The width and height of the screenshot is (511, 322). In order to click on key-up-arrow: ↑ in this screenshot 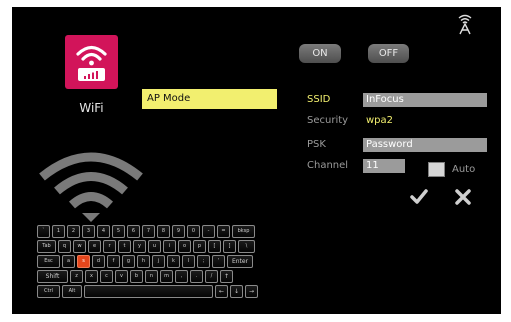, I will do `click(226, 276)`.